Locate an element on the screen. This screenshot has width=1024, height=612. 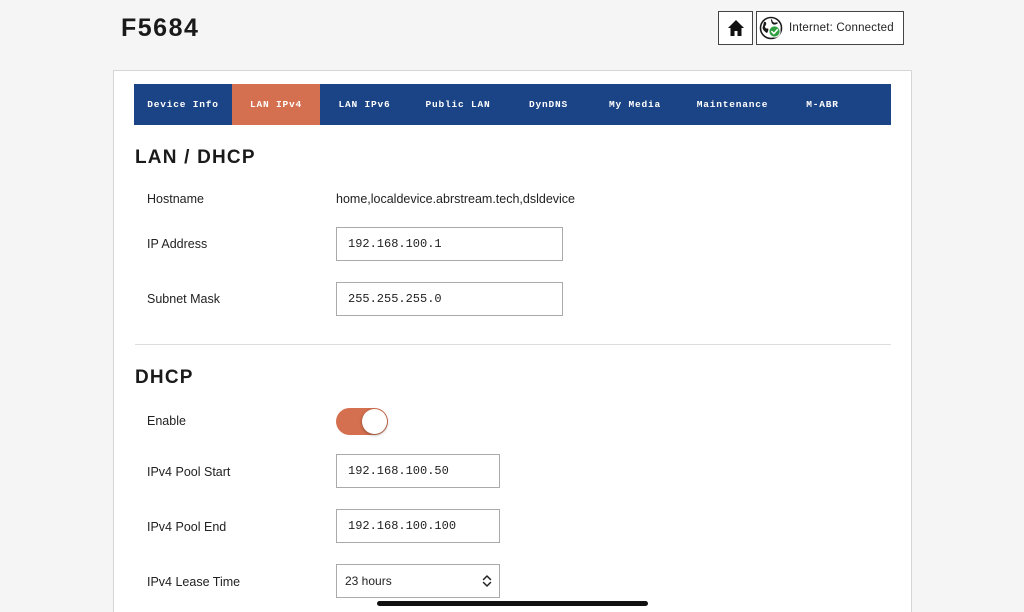
dhcp-enable-toggle is located at coordinates (362, 421).